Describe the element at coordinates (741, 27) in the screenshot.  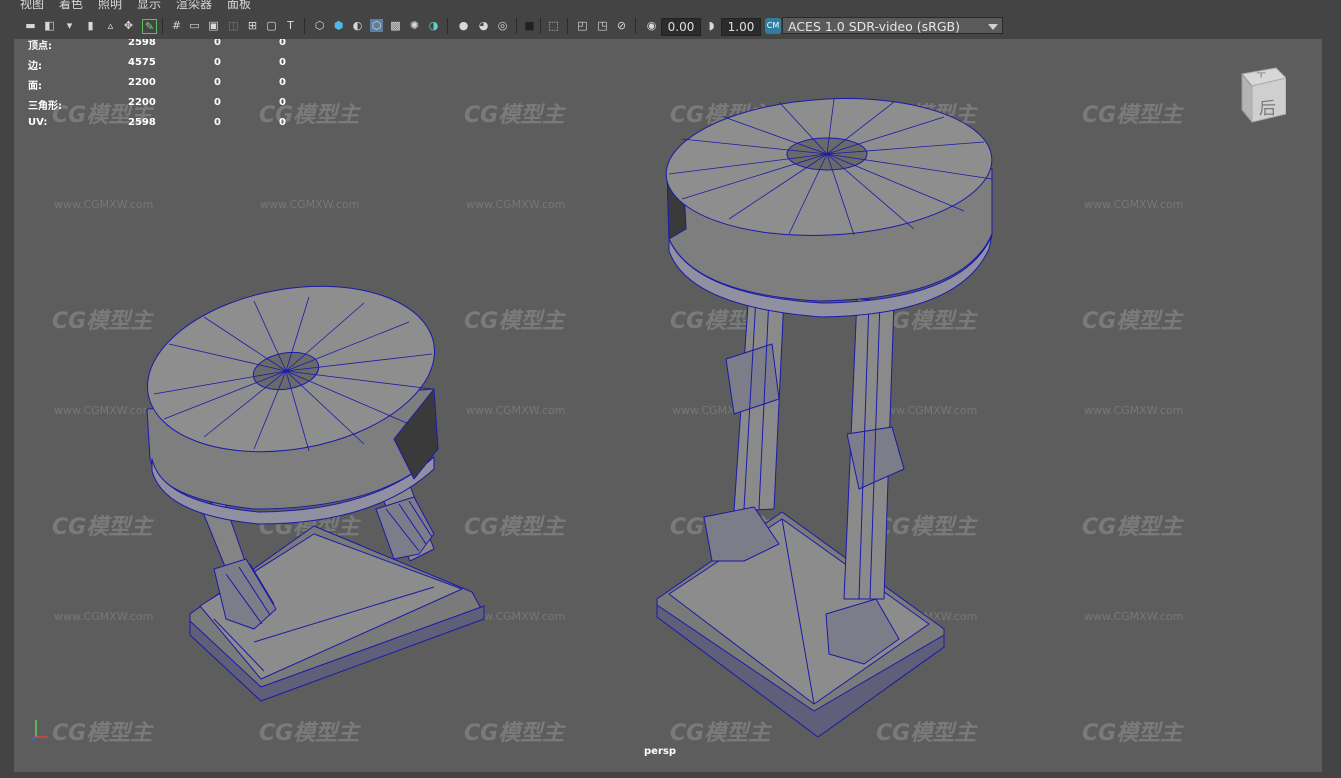
I see `gamma-field: 1.00` at that location.